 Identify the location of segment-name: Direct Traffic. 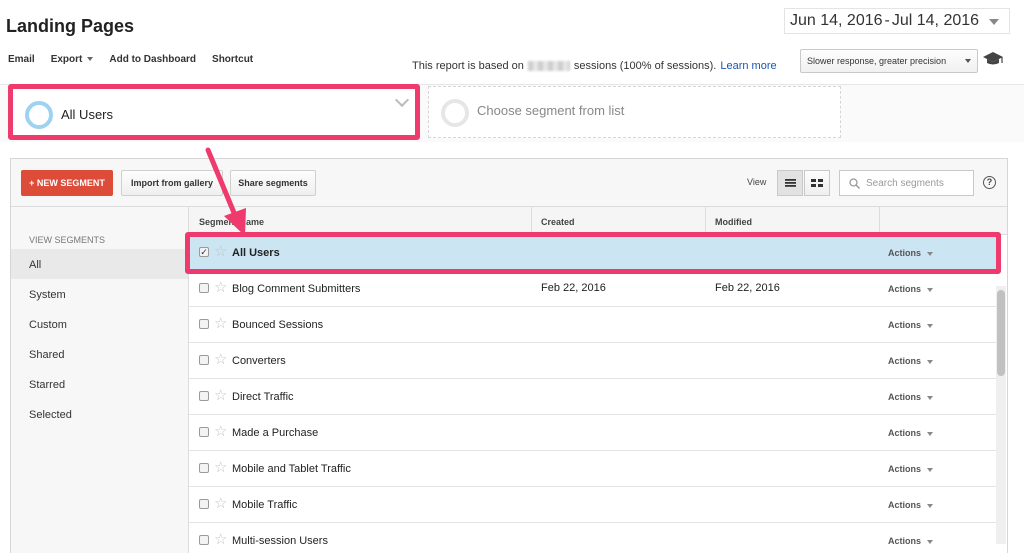
(263, 397).